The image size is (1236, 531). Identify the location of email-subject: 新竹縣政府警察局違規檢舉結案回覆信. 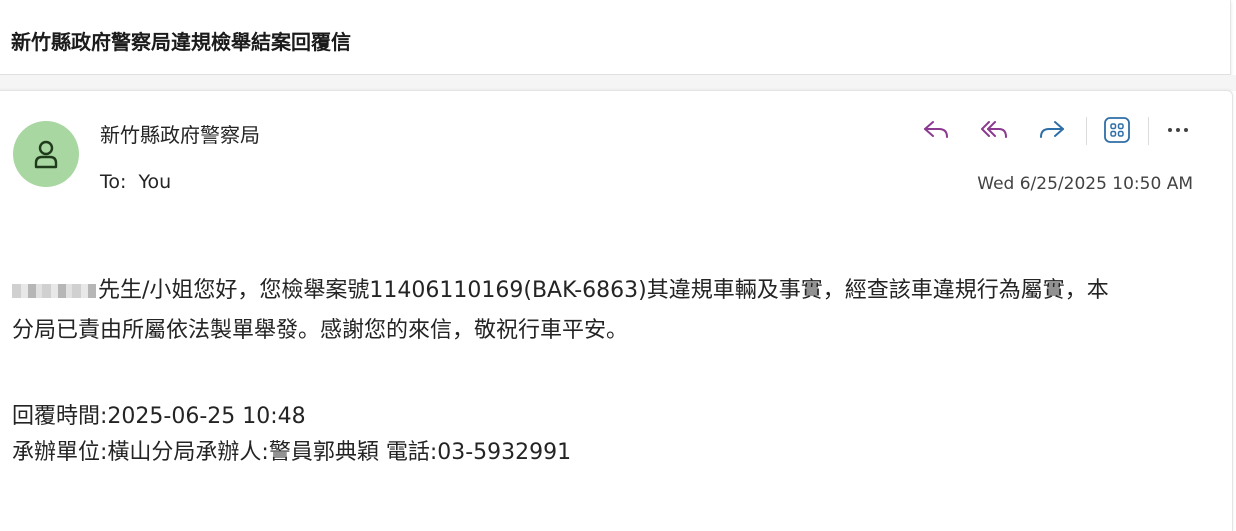
(181, 42).